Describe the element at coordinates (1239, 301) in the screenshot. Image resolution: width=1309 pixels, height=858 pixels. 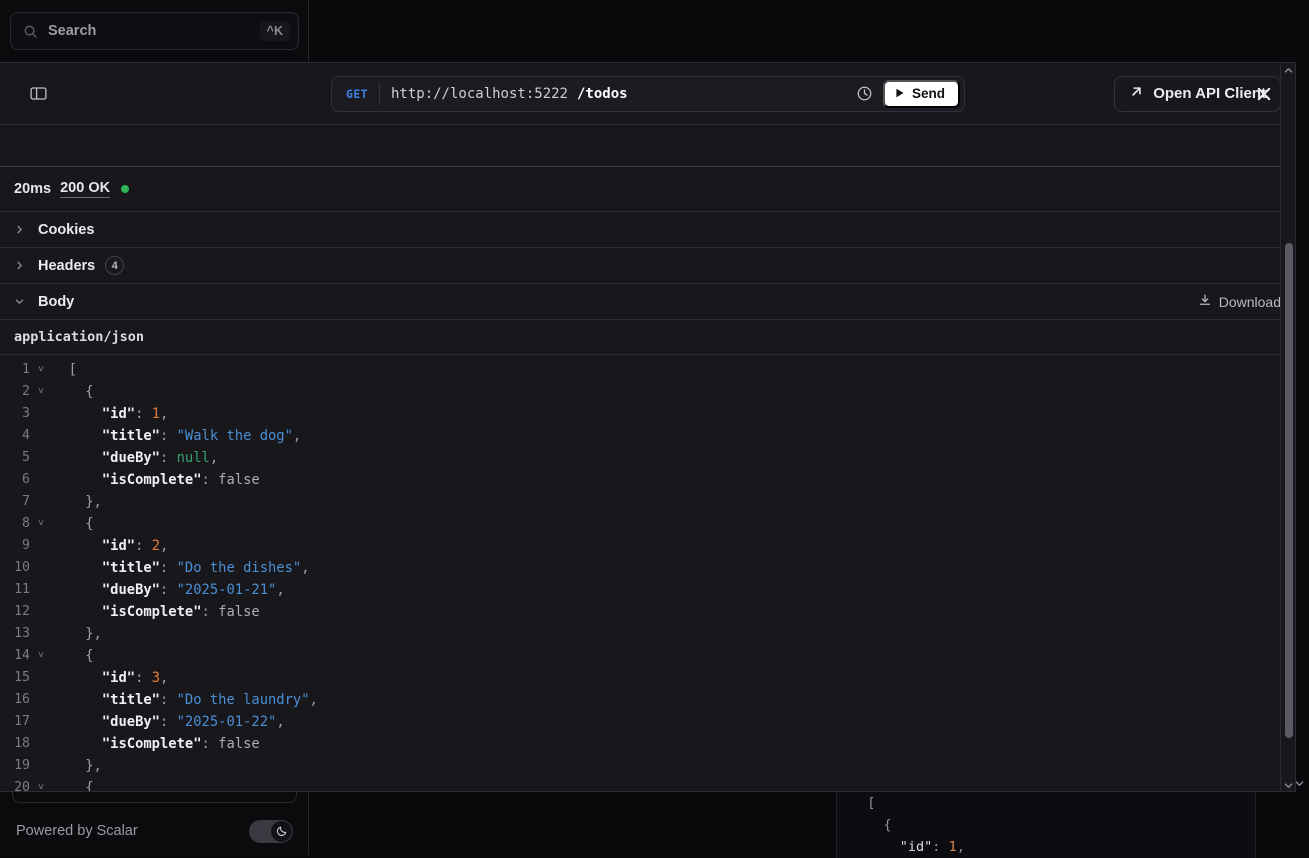
I see `download-button: Download` at that location.